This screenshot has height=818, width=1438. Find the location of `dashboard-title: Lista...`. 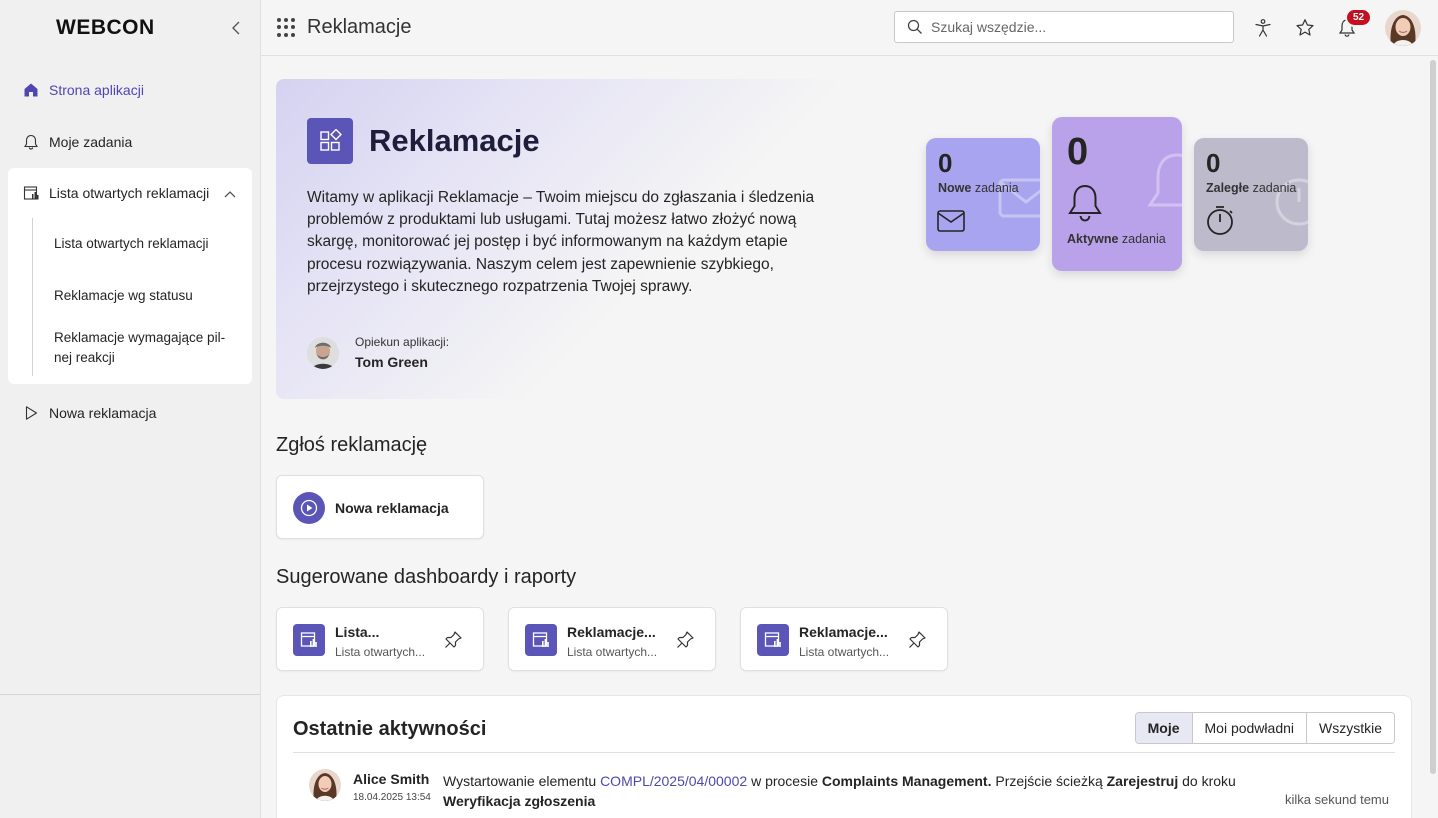

dashboard-title: Lista... is located at coordinates (357, 632).